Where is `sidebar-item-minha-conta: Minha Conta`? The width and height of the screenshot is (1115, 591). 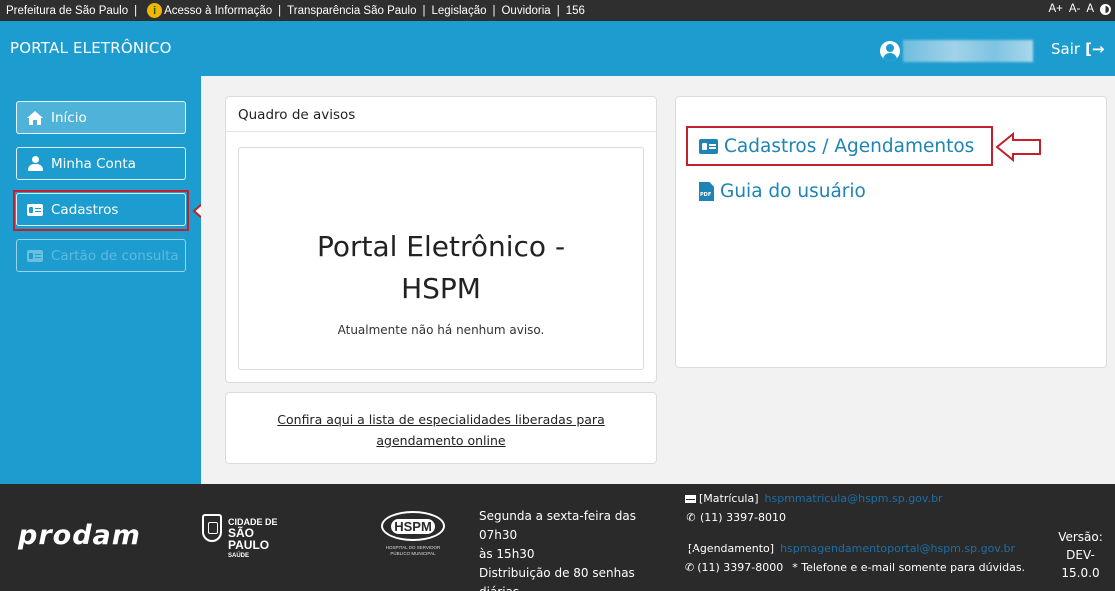
sidebar-item-minha-conta: Minha Conta is located at coordinates (101, 163).